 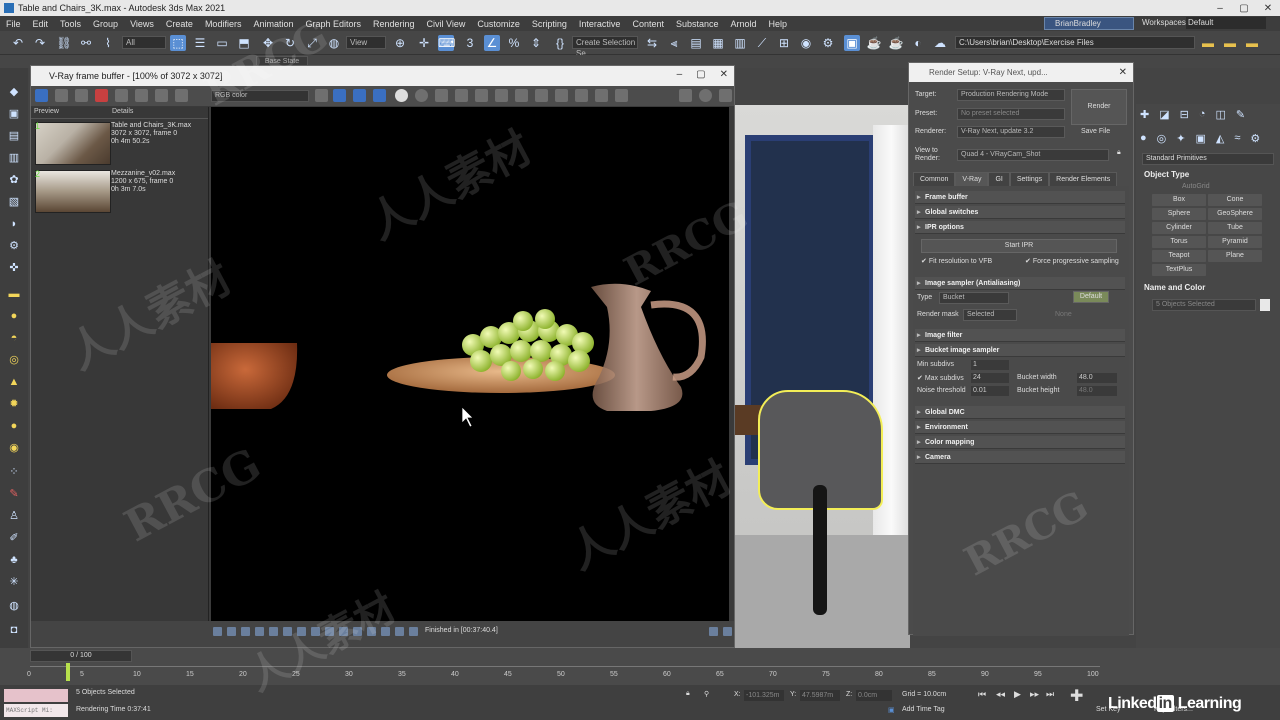 What do you see at coordinates (14, 338) in the screenshot?
I see `dome-object-icon: ◓` at bounding box center [14, 338].